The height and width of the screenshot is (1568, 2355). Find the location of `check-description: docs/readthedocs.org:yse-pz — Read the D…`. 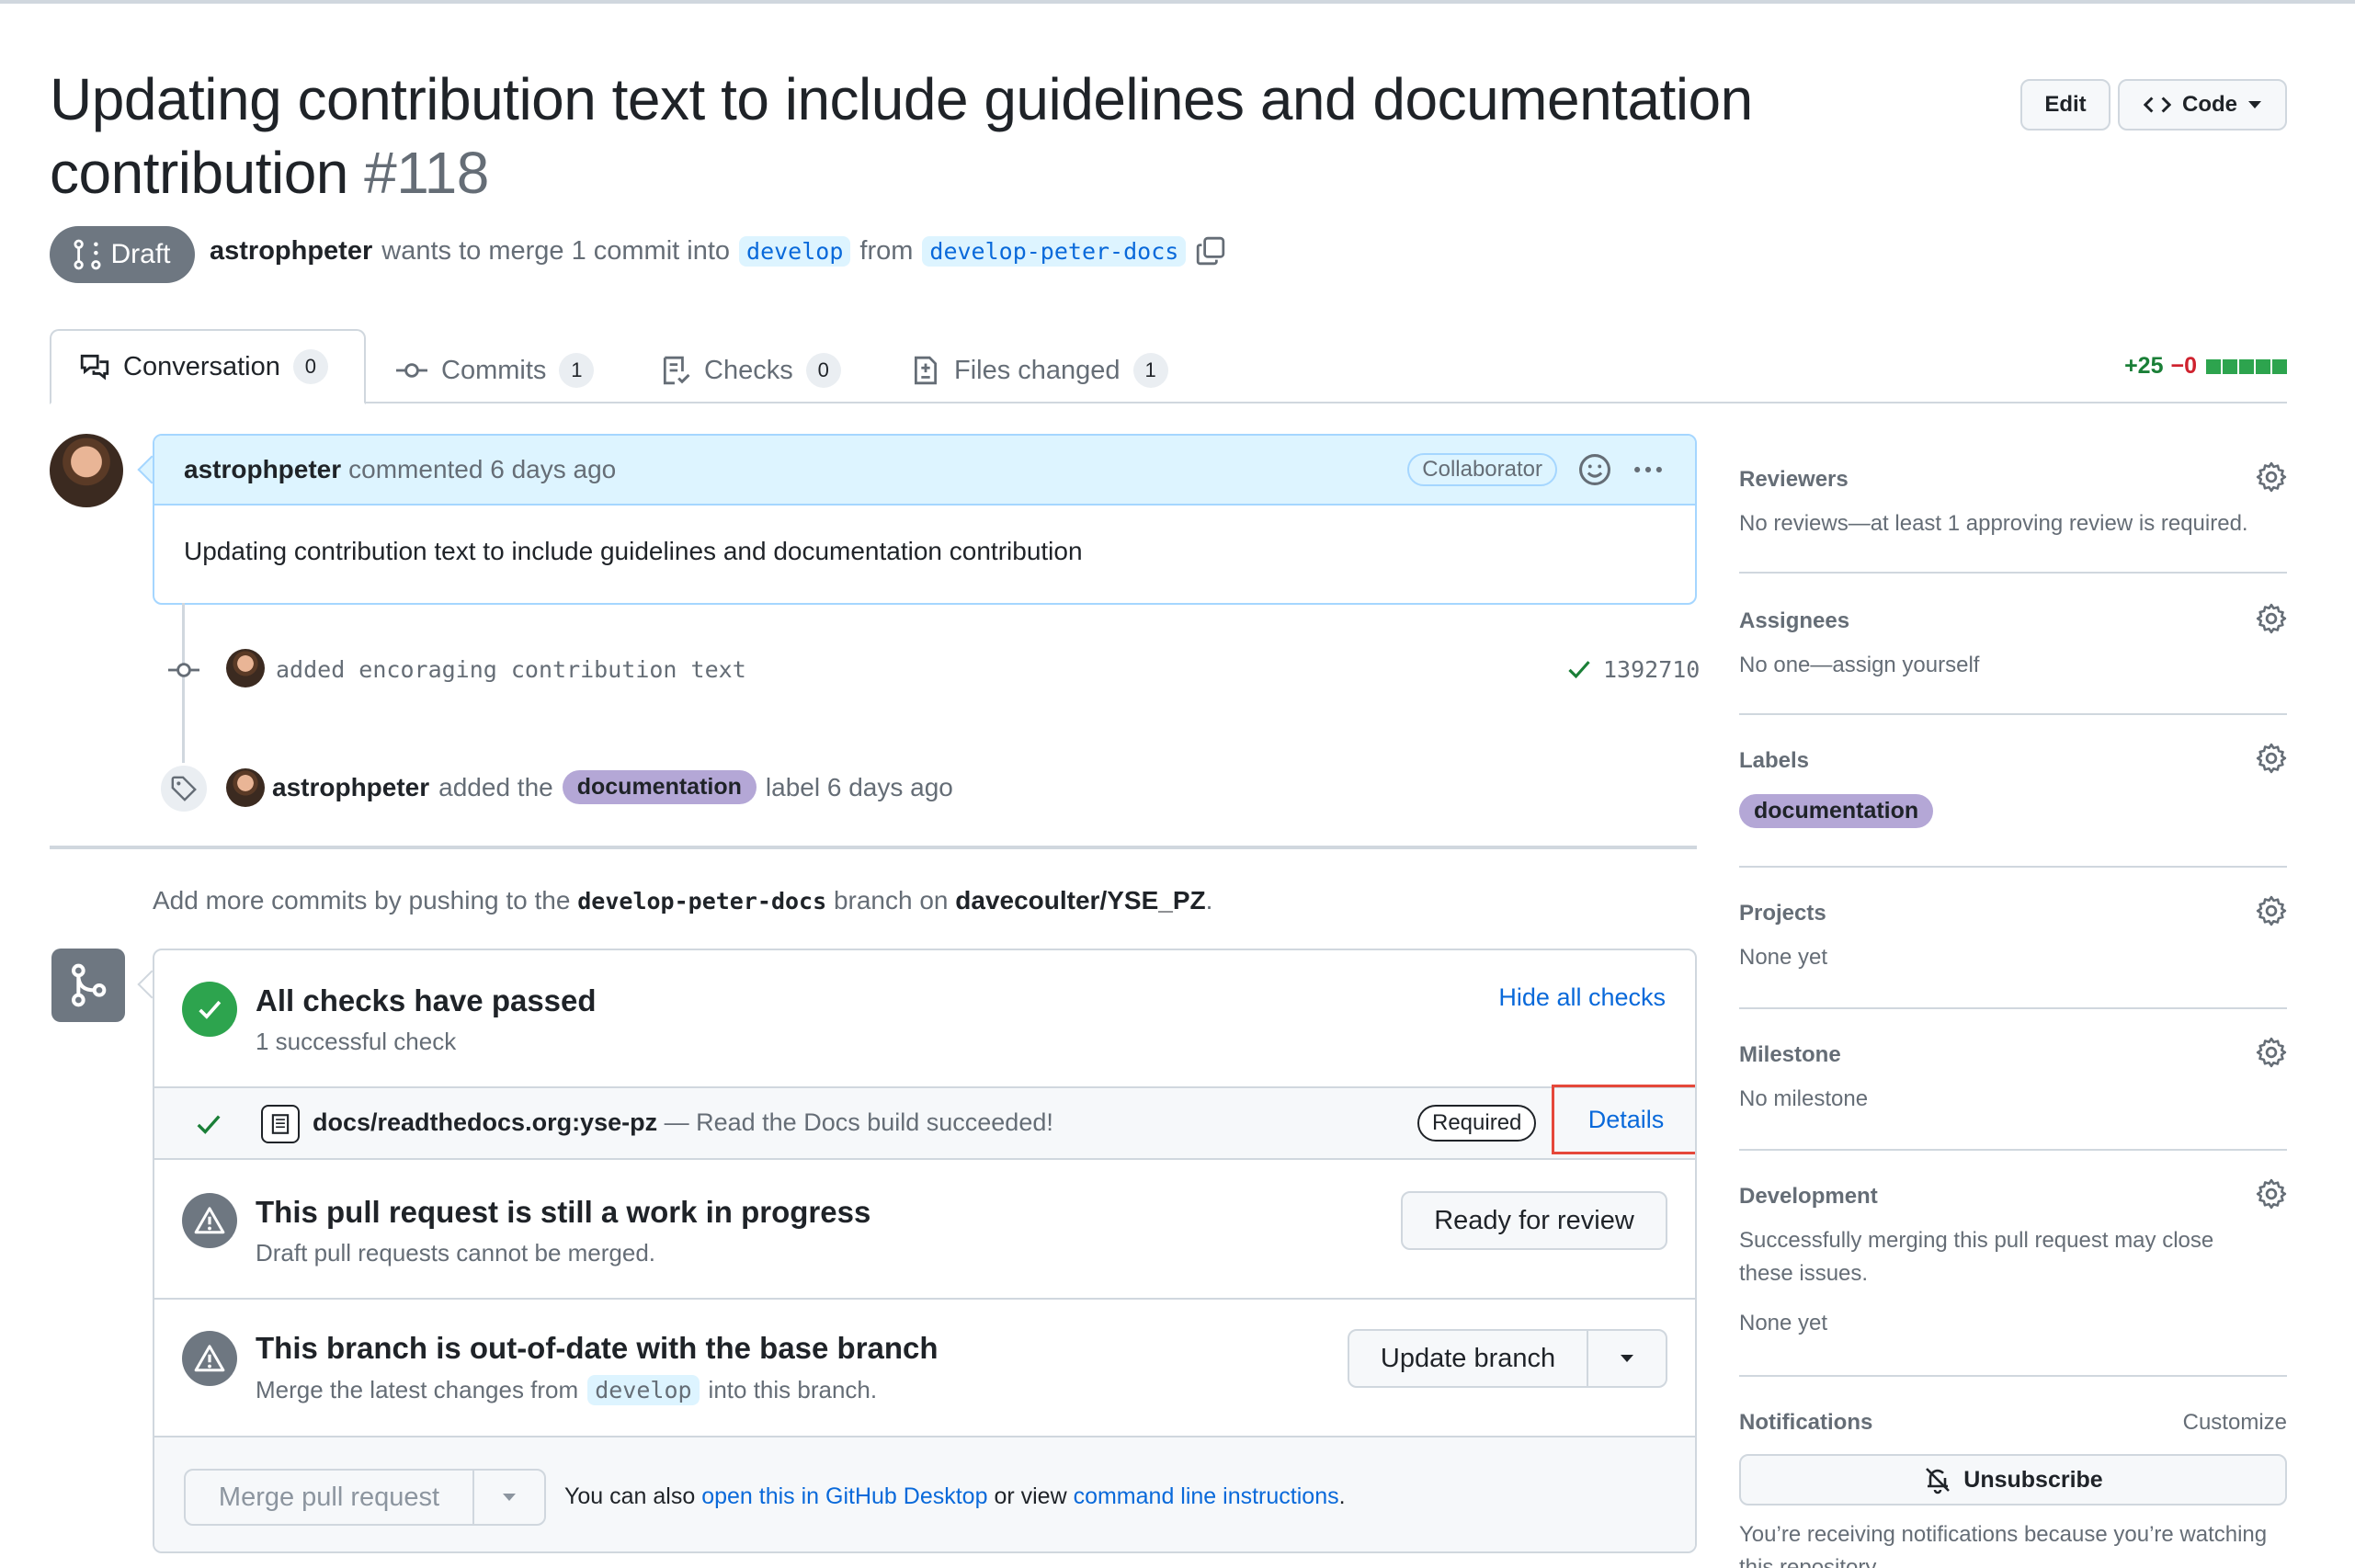

check-description: docs/readthedocs.org:yse-pz — Read the D… is located at coordinates (683, 1122).